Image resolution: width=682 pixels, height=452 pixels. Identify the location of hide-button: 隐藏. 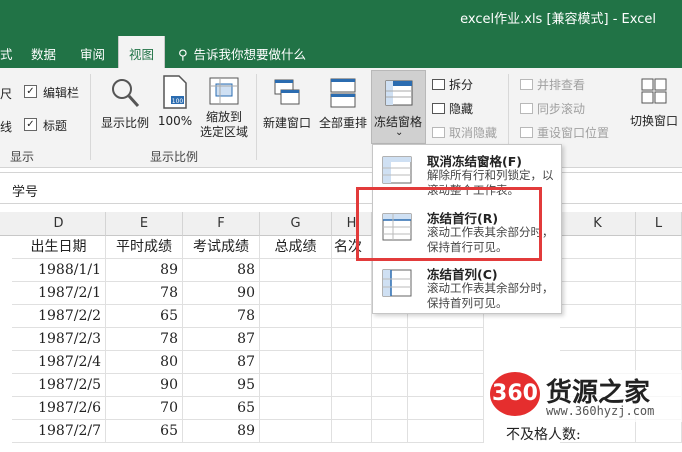
(452, 108).